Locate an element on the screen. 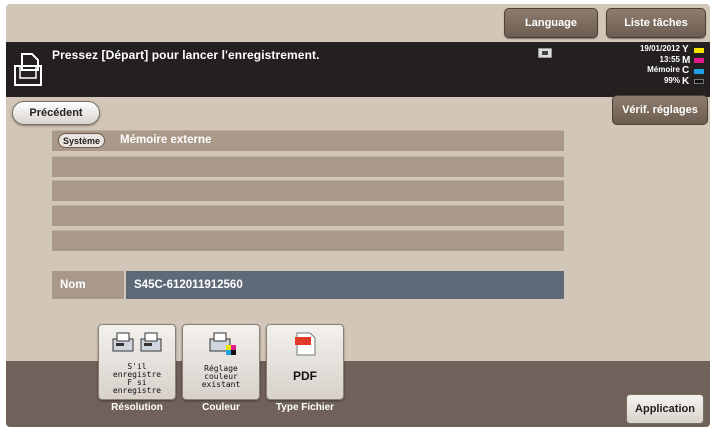  color-label: Couleur is located at coordinates (221, 407).